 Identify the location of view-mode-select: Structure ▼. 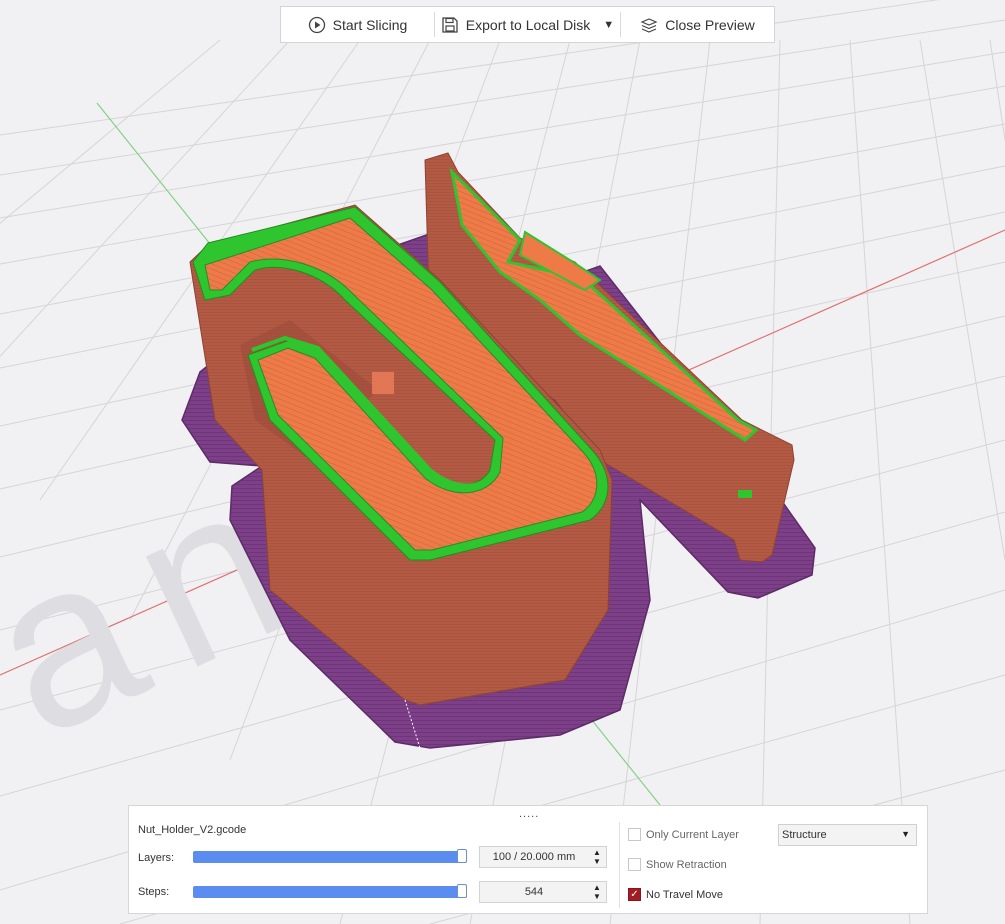
(847, 835).